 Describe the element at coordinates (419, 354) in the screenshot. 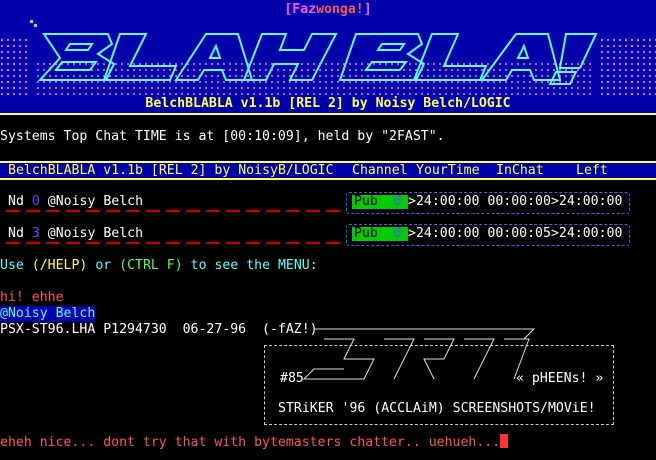

I see `striker-logo` at that location.